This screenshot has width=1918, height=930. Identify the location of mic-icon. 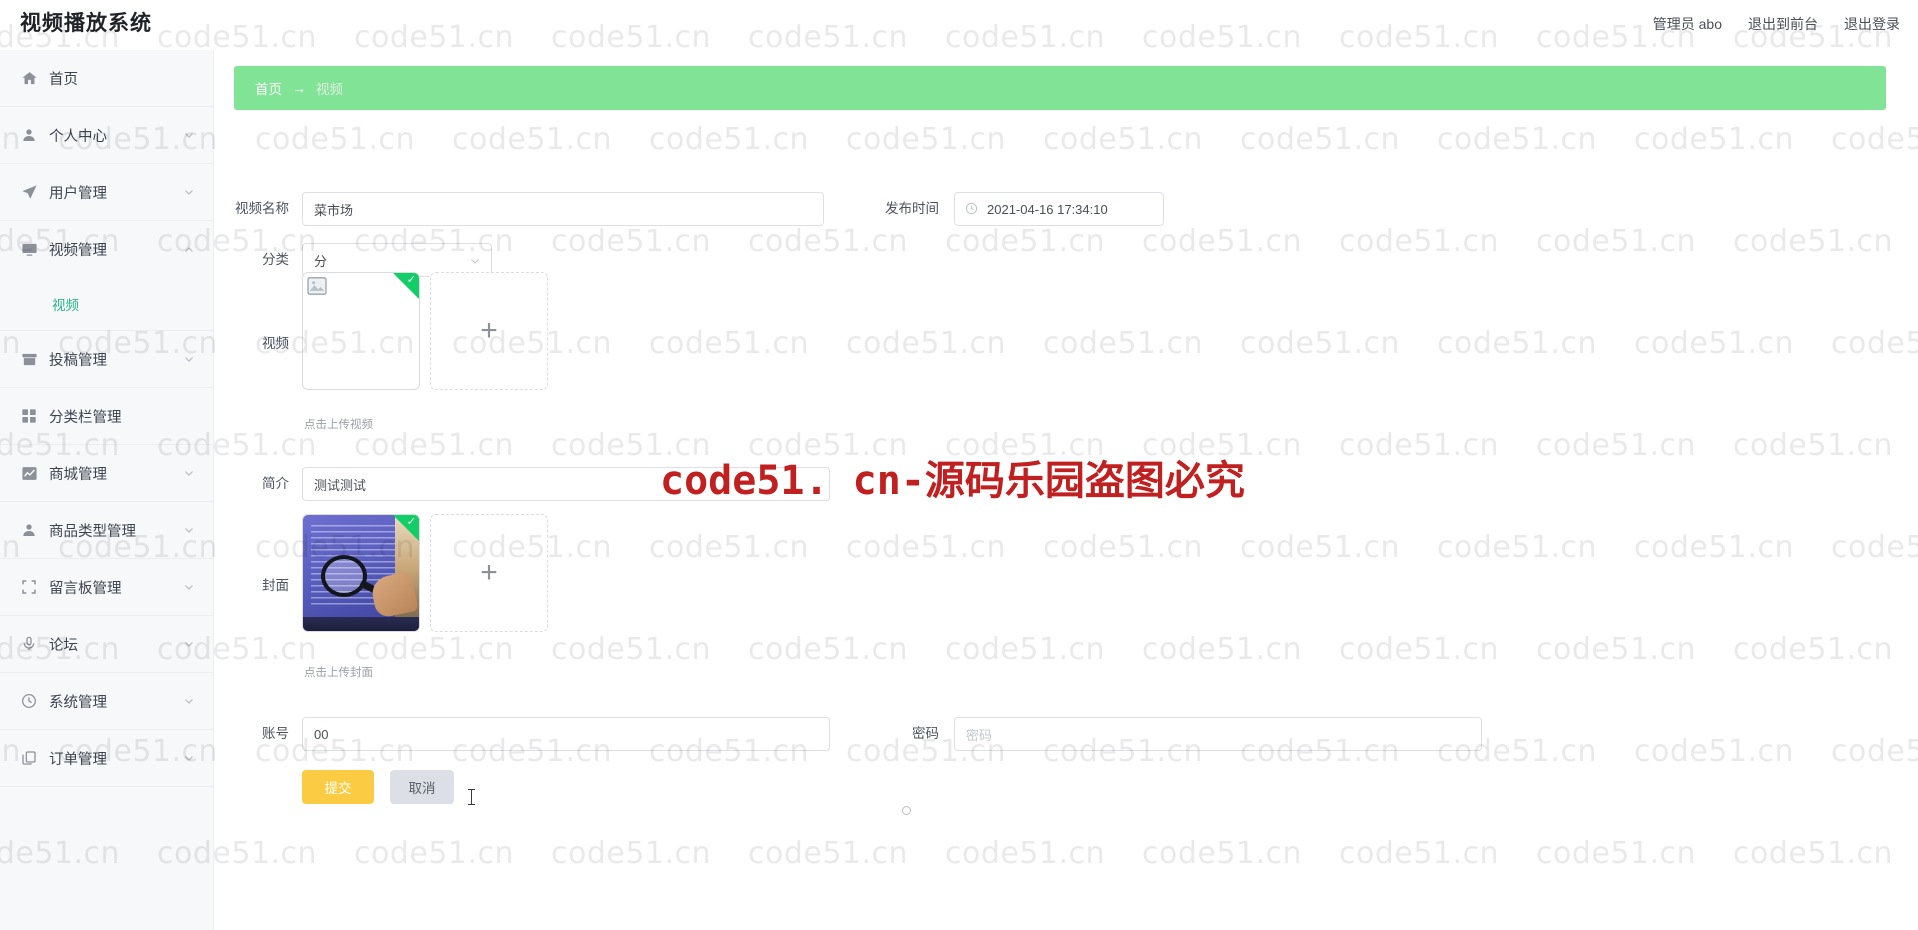
(29, 644).